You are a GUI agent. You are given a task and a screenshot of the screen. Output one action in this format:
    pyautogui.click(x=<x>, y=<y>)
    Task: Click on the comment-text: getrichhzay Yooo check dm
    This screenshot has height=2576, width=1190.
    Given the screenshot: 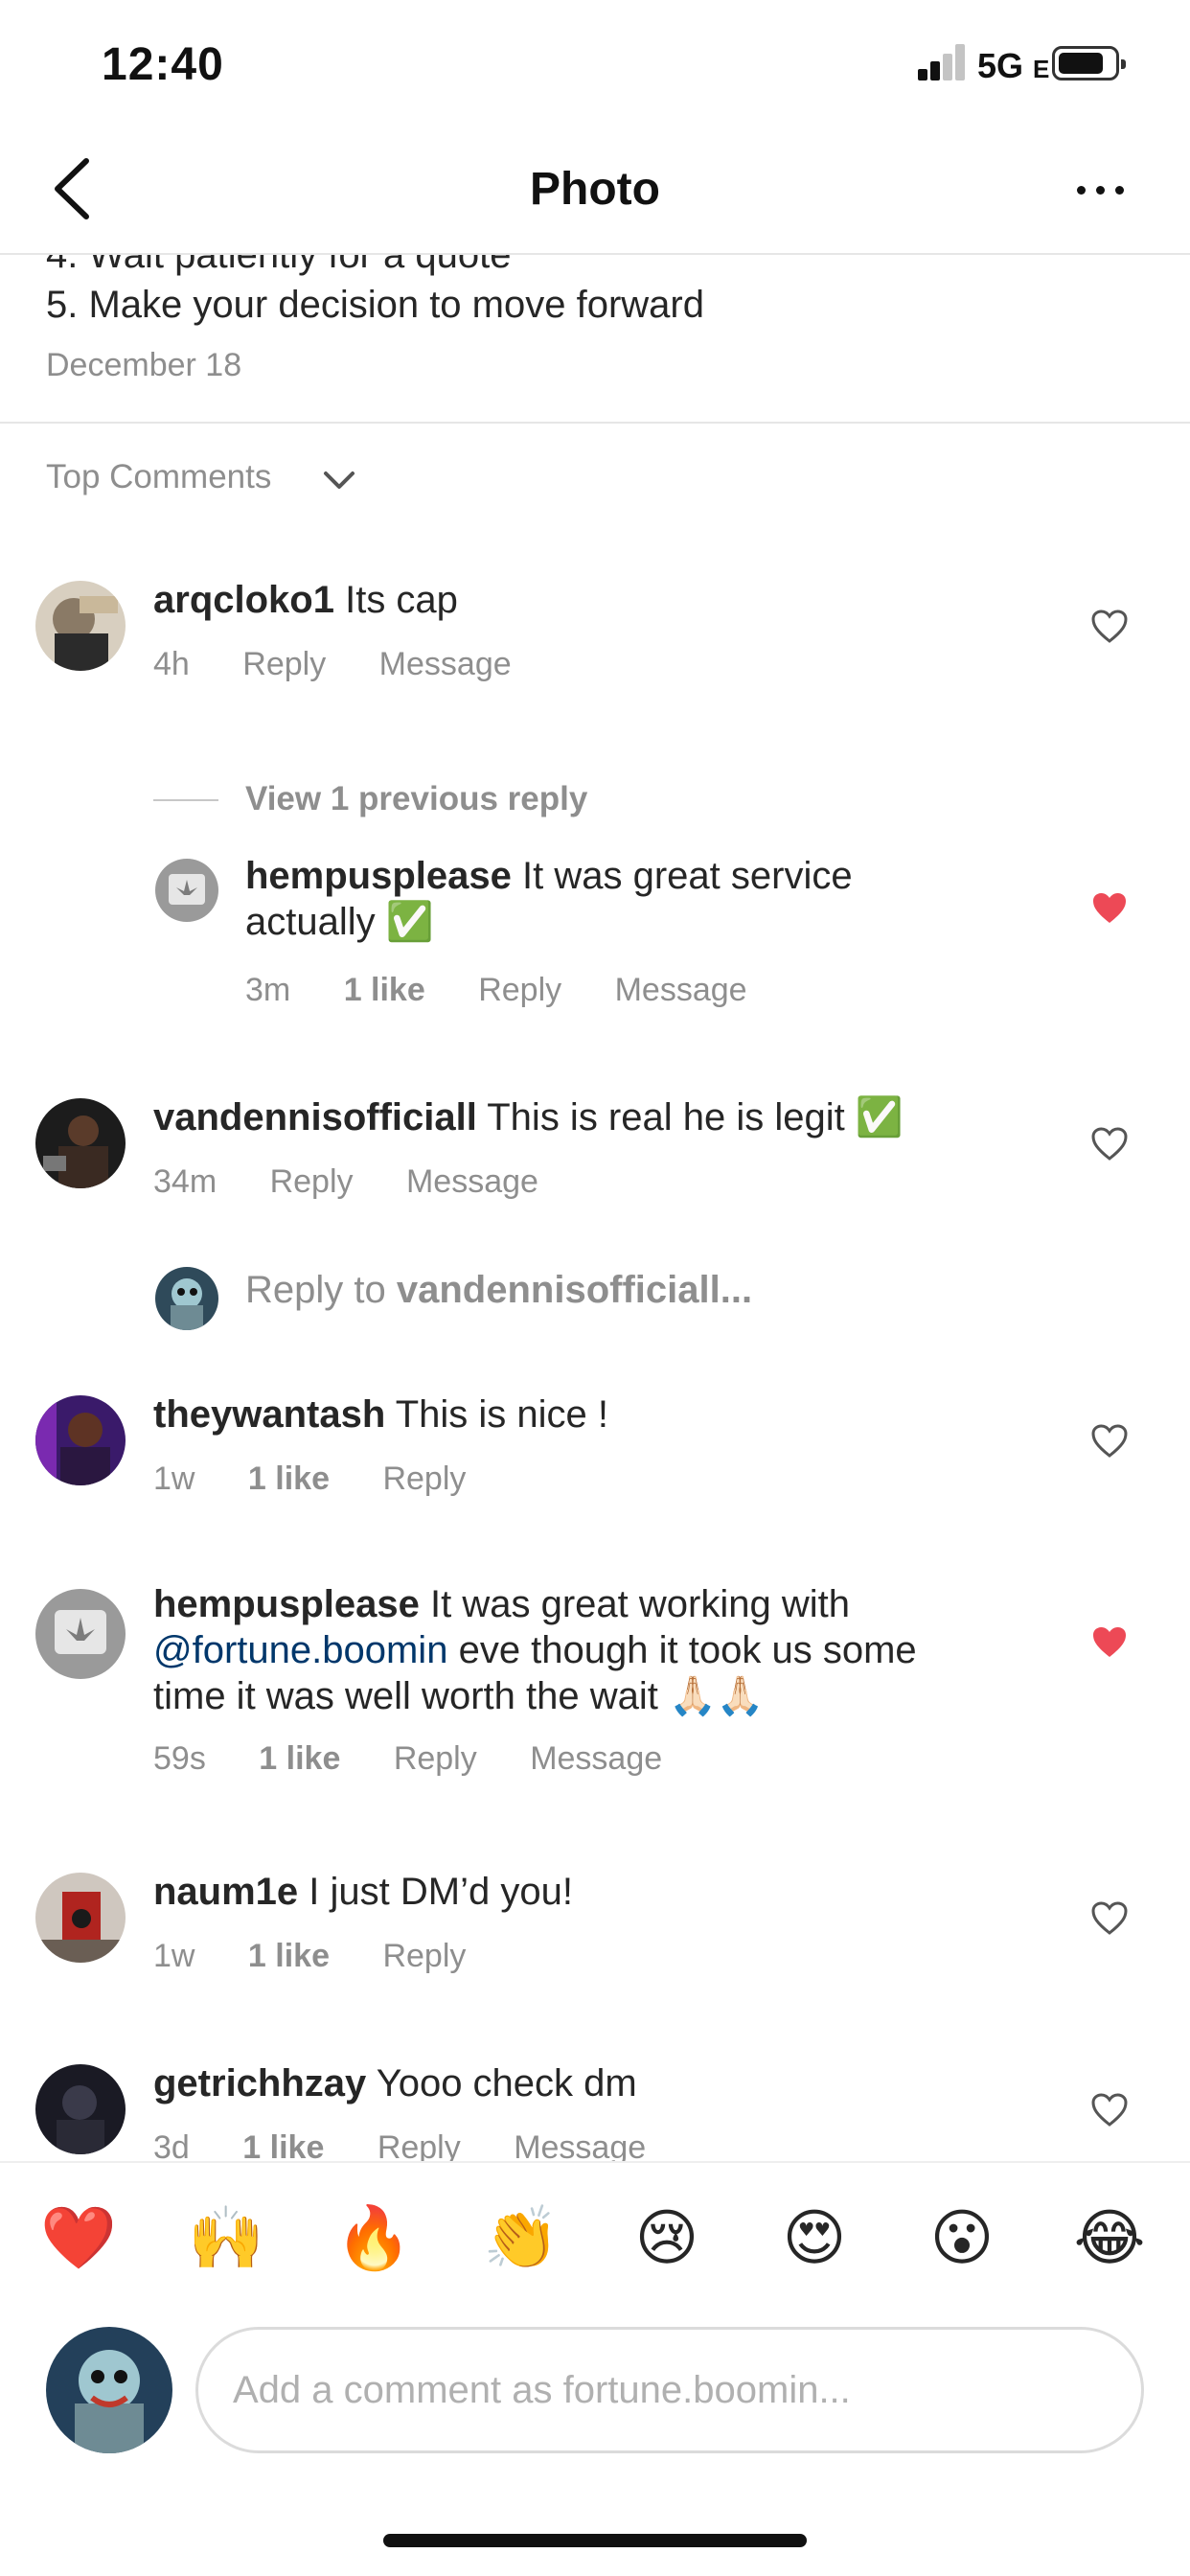 What is the action you would take?
    pyautogui.click(x=395, y=2083)
    